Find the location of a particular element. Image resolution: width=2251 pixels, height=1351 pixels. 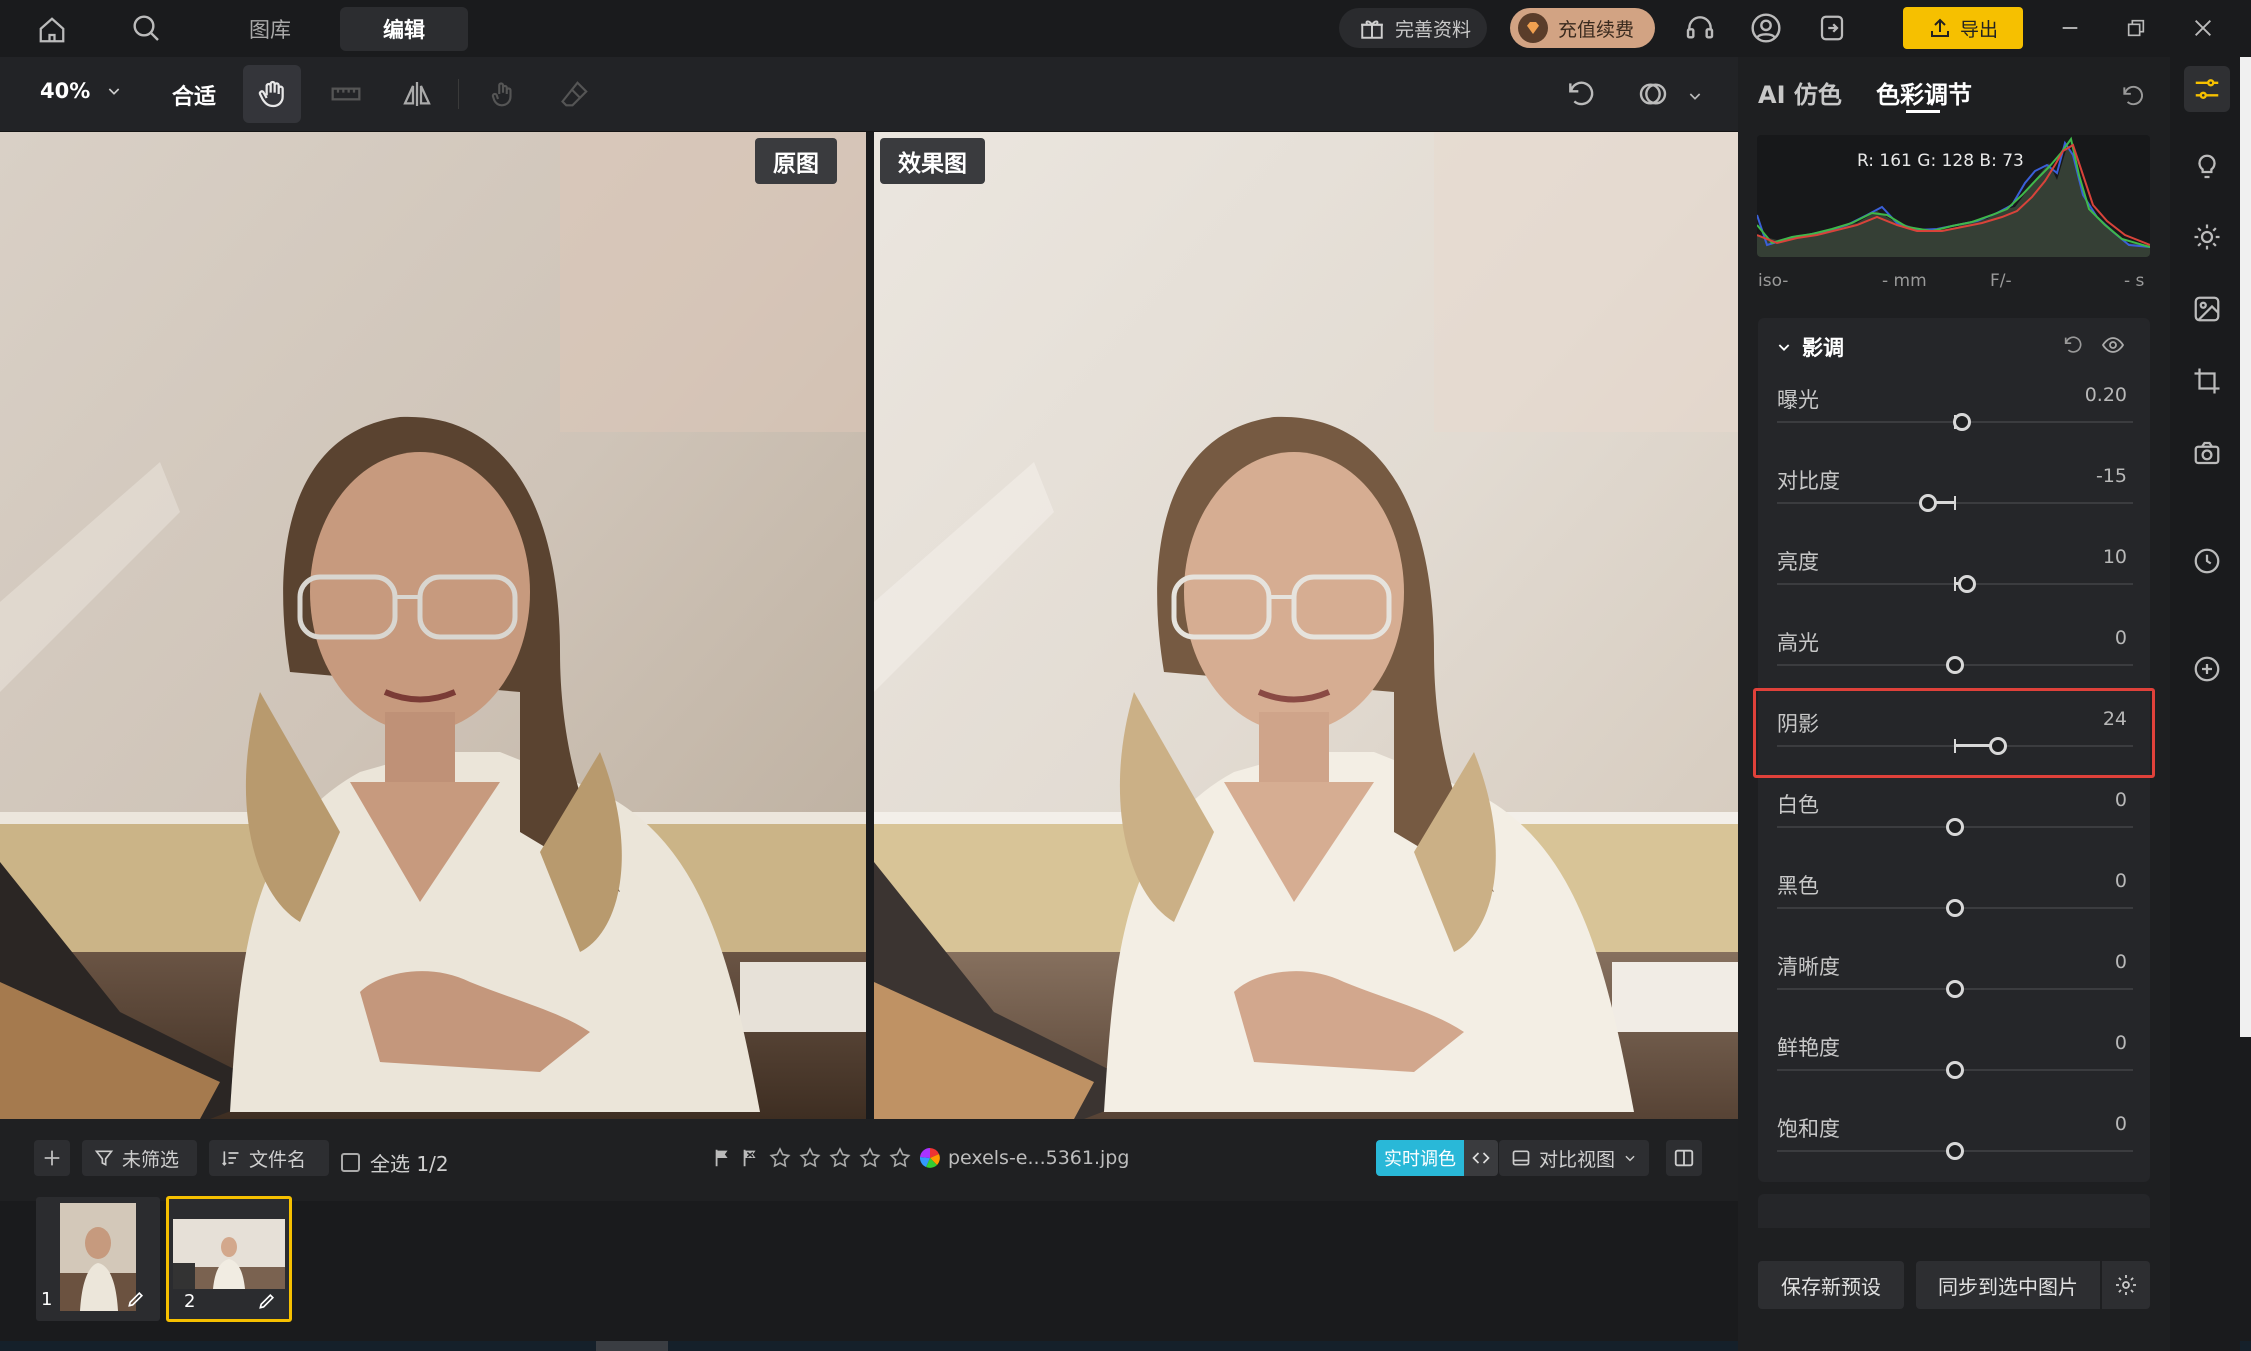

select-all-label: 全选 1/2 is located at coordinates (409, 1164).